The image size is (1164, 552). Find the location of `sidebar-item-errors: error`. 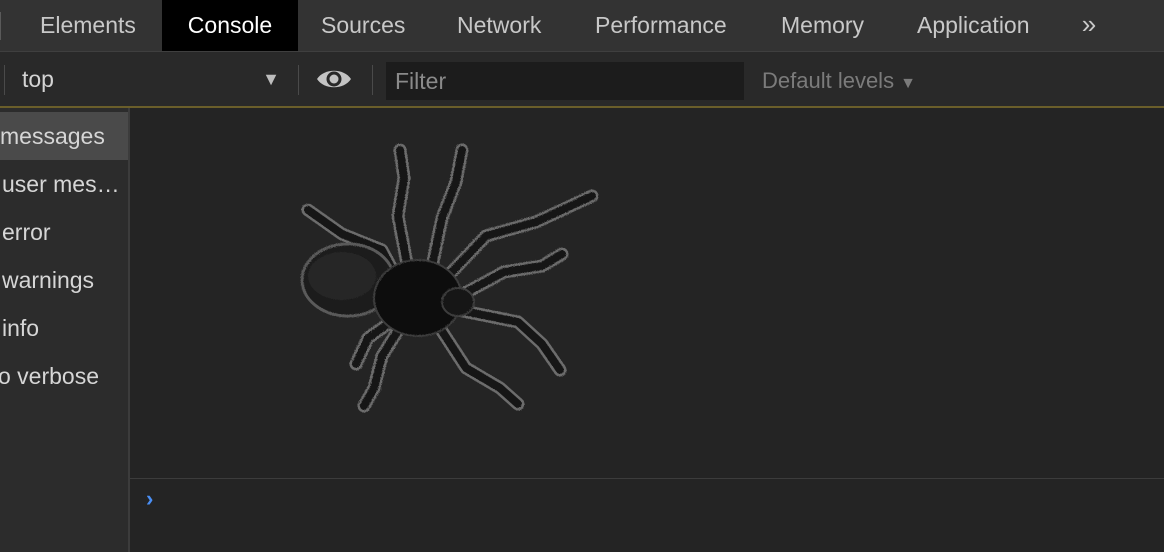

sidebar-item-errors: error is located at coordinates (64, 232).